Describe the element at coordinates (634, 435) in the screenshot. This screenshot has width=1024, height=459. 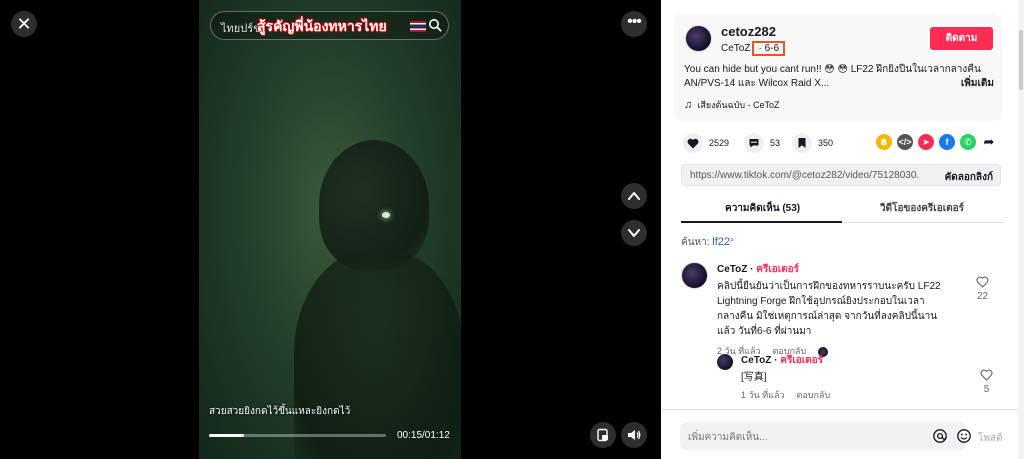
I see `volume-icon` at that location.